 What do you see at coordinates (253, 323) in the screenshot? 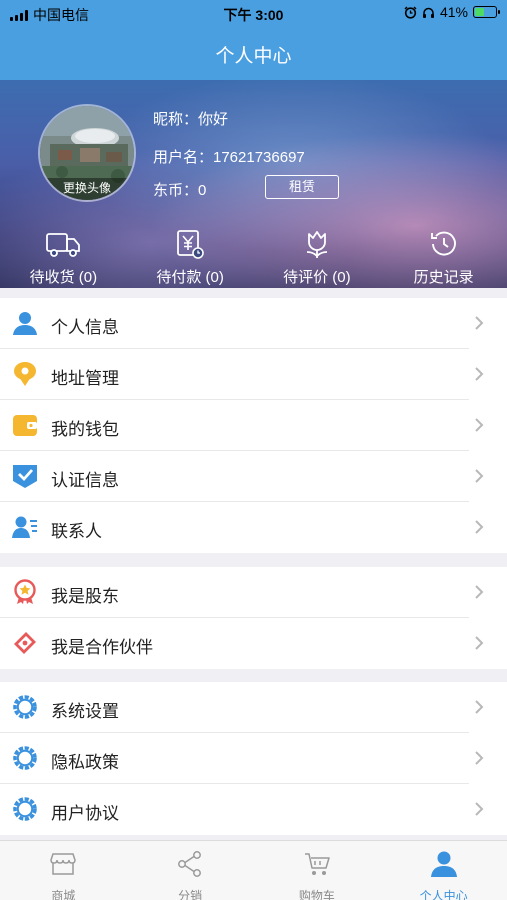
I see `menu-item-personal-info: 个人信息` at bounding box center [253, 323].